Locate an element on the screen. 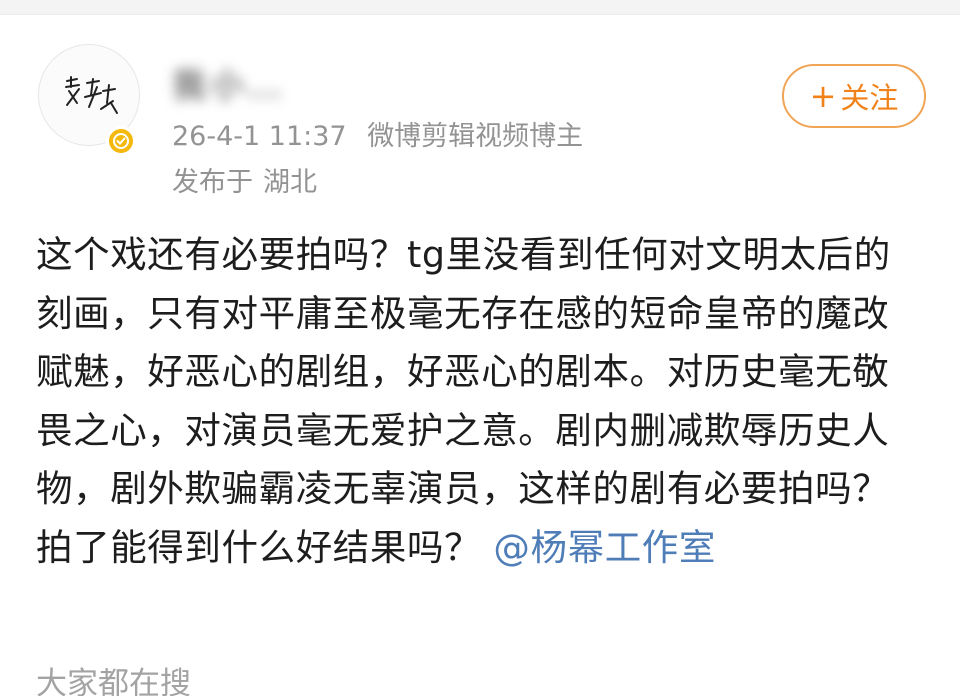 This screenshot has width=960, height=696. post-location: 发布于 湖北 is located at coordinates (244, 179).